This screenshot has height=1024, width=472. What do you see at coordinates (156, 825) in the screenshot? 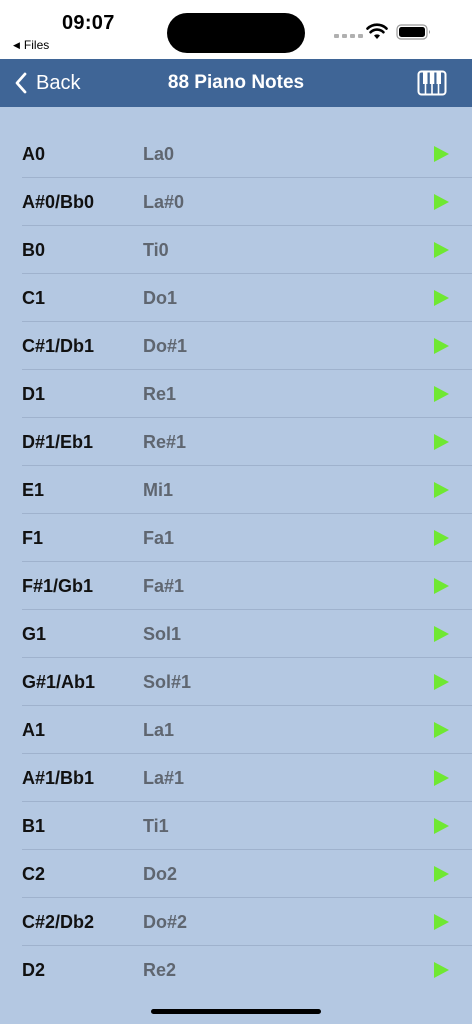
I see `note-solfege: Ti1` at bounding box center [156, 825].